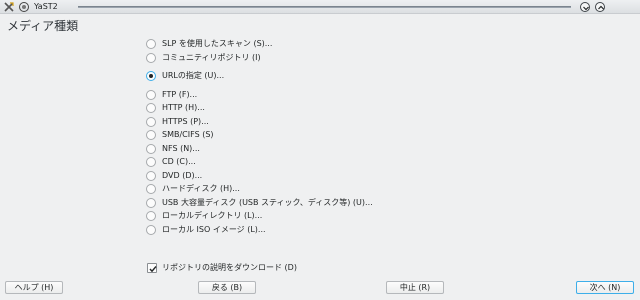  I want to click on checkbox-label: リポジトリの説明をダウンロード (D), so click(229, 267).